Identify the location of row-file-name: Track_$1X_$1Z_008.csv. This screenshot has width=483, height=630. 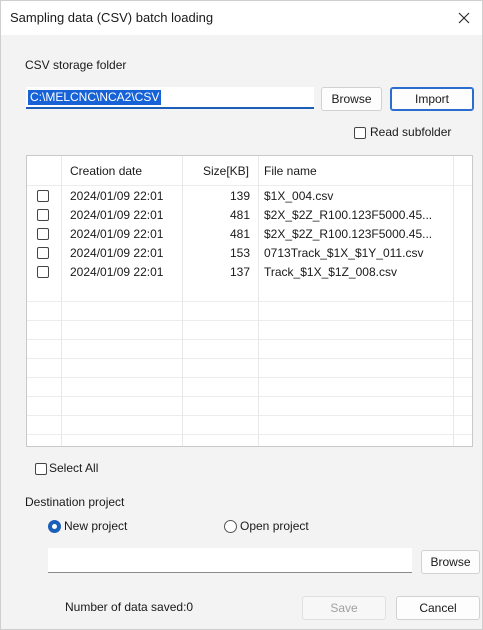
(330, 272).